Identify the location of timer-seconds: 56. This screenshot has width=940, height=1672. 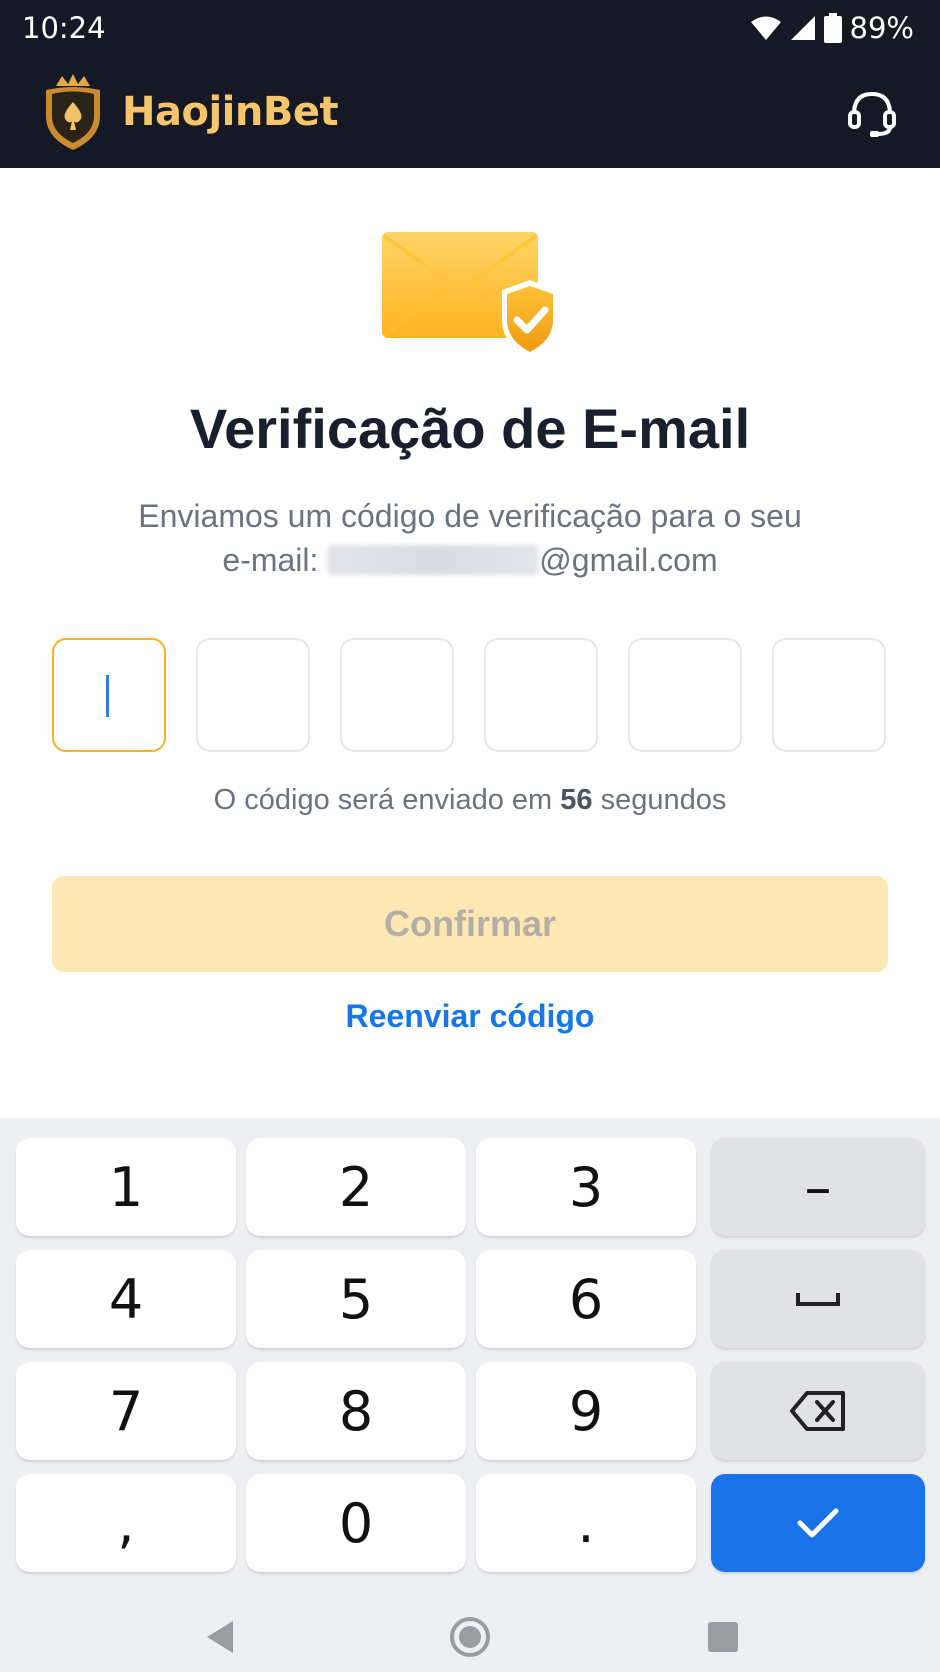
(576, 800).